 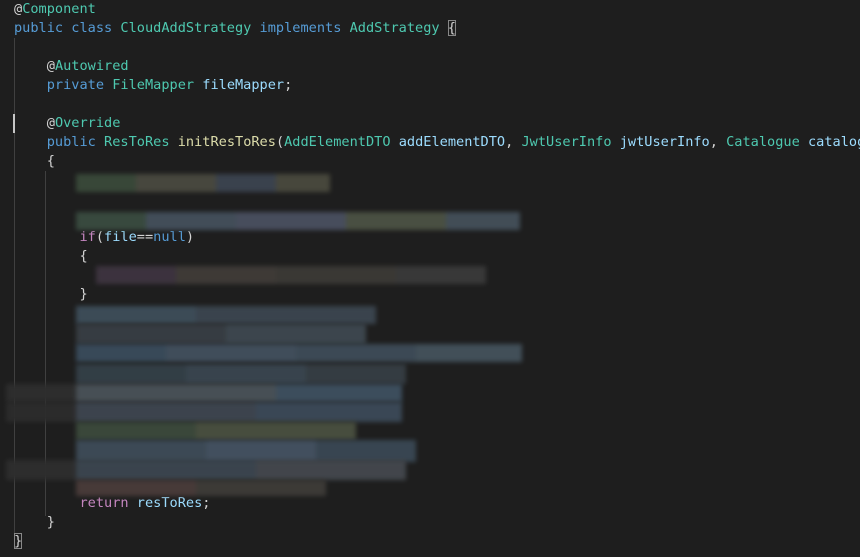 I want to click on code-line: @Override, so click(x=67, y=123).